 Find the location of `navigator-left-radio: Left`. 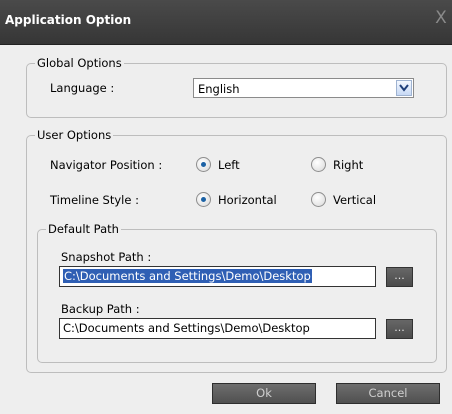

navigator-left-radio: Left is located at coordinates (218, 164).